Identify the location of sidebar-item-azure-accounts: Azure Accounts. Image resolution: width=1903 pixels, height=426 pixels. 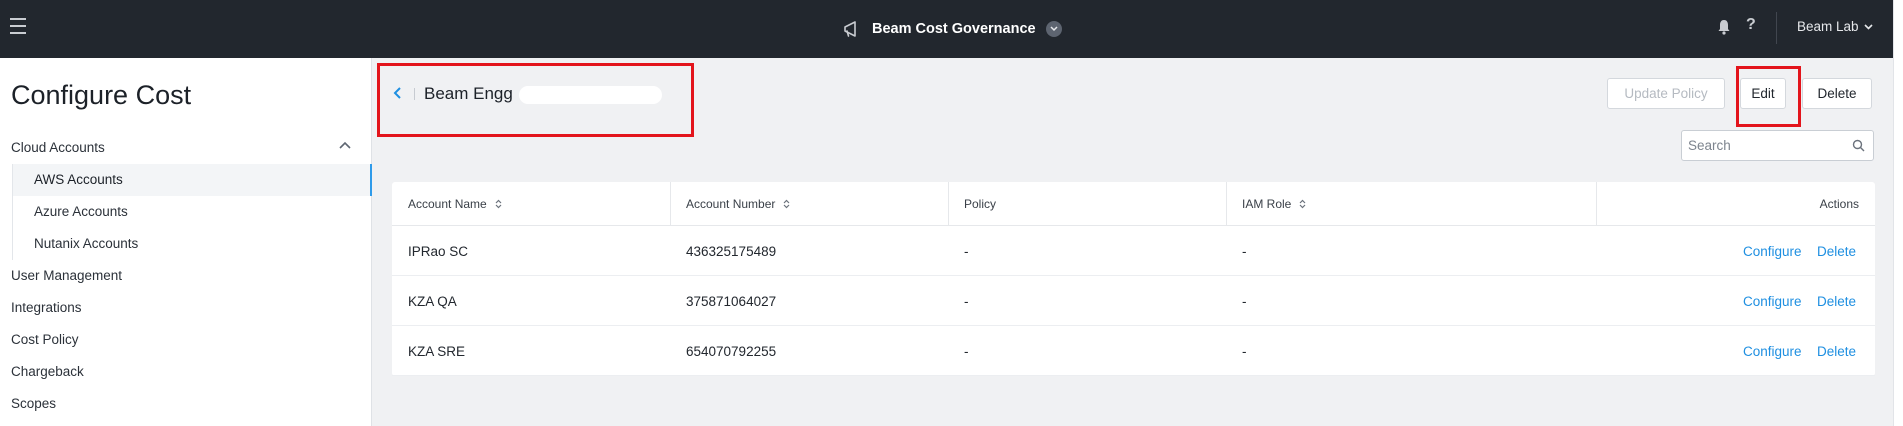
(192, 212).